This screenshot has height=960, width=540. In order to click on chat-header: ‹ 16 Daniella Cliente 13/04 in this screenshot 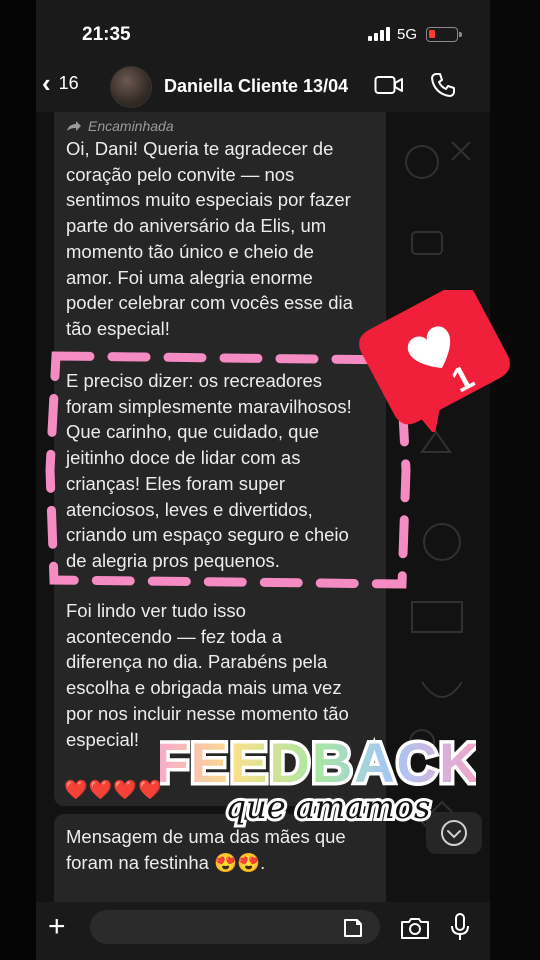, I will do `click(263, 86)`.